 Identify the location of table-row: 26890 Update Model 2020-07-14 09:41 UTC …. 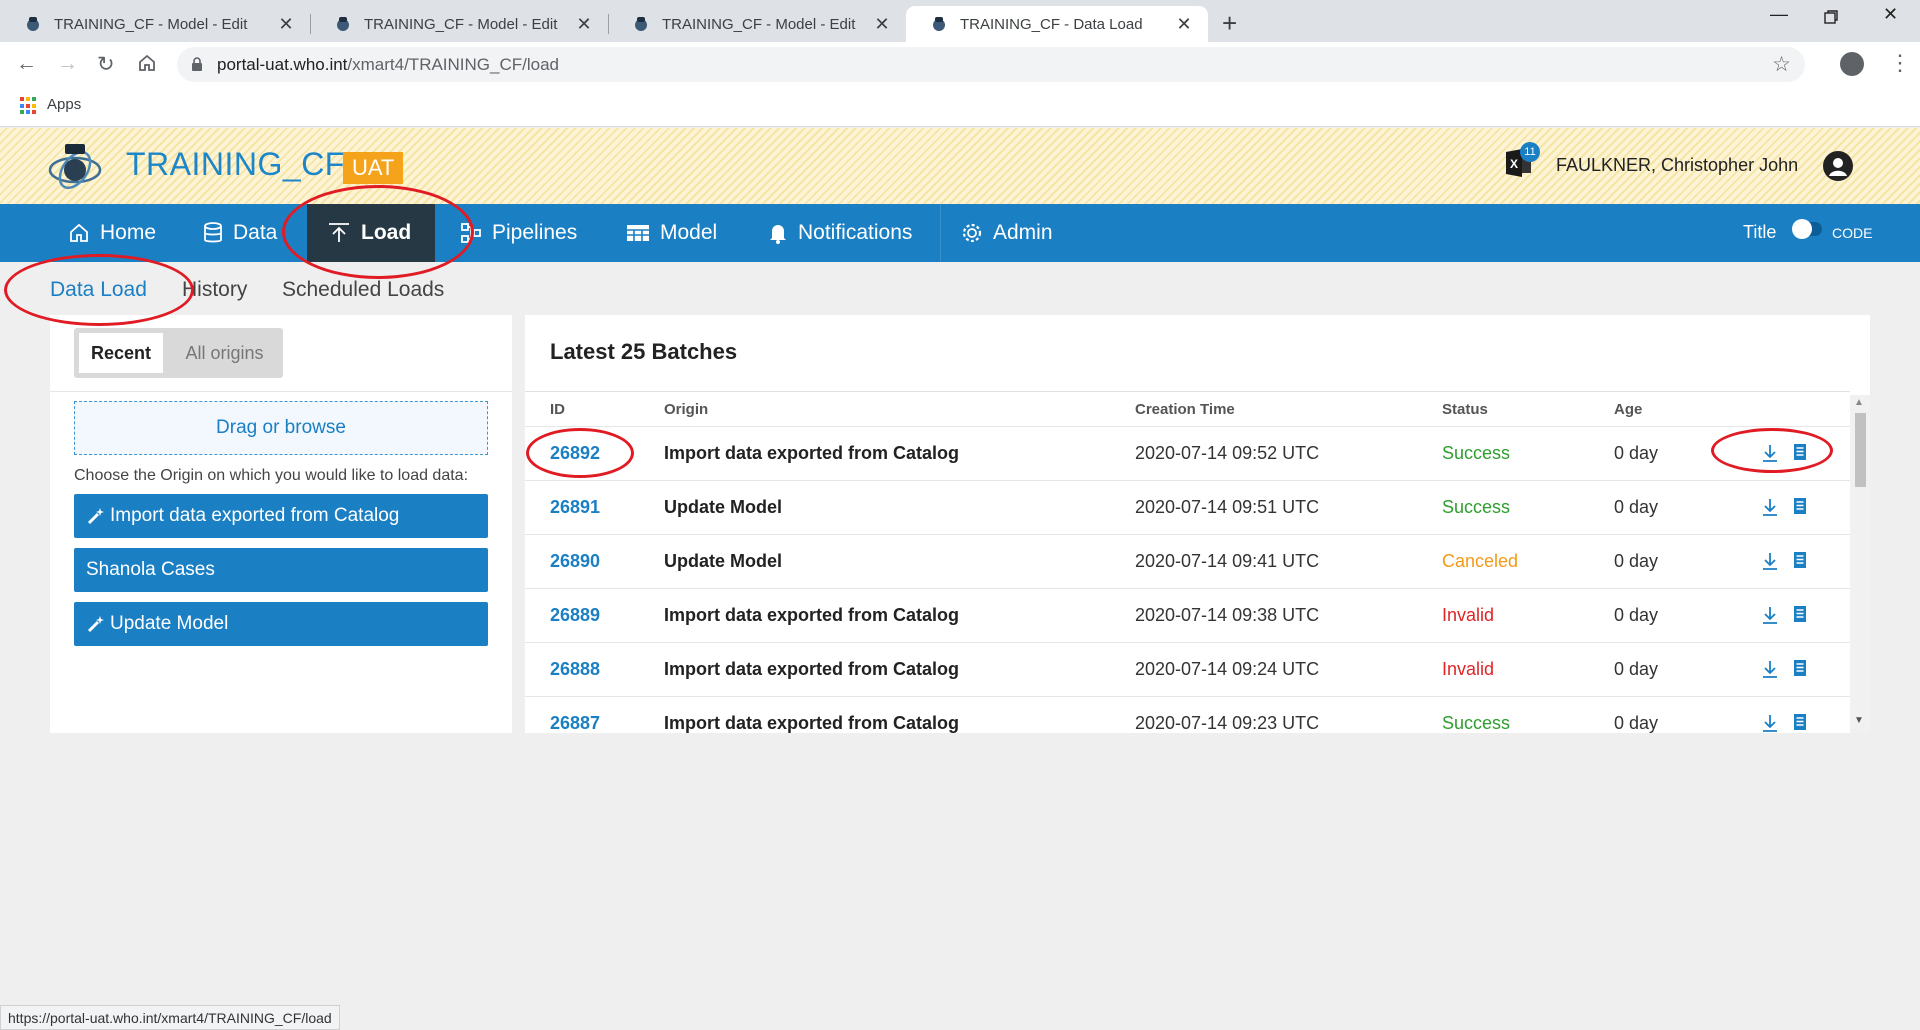
(1187, 561).